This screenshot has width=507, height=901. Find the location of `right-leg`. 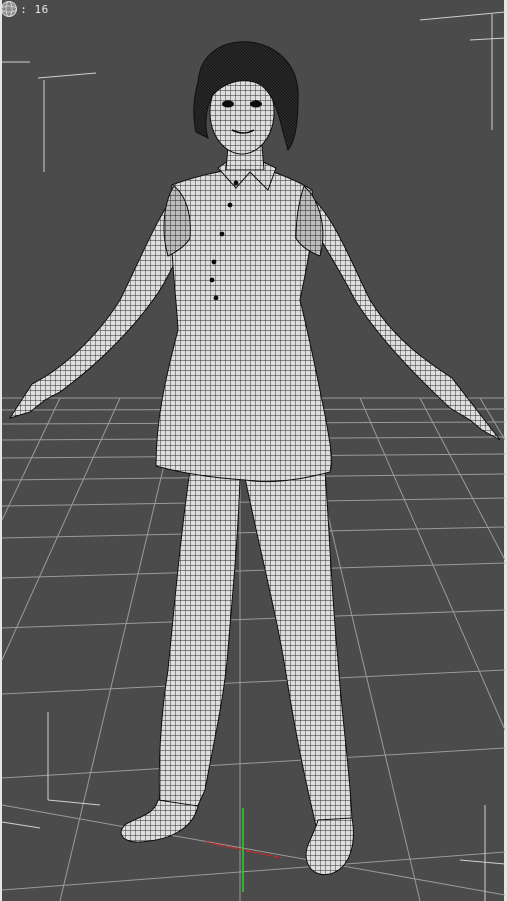

right-leg is located at coordinates (298, 648).